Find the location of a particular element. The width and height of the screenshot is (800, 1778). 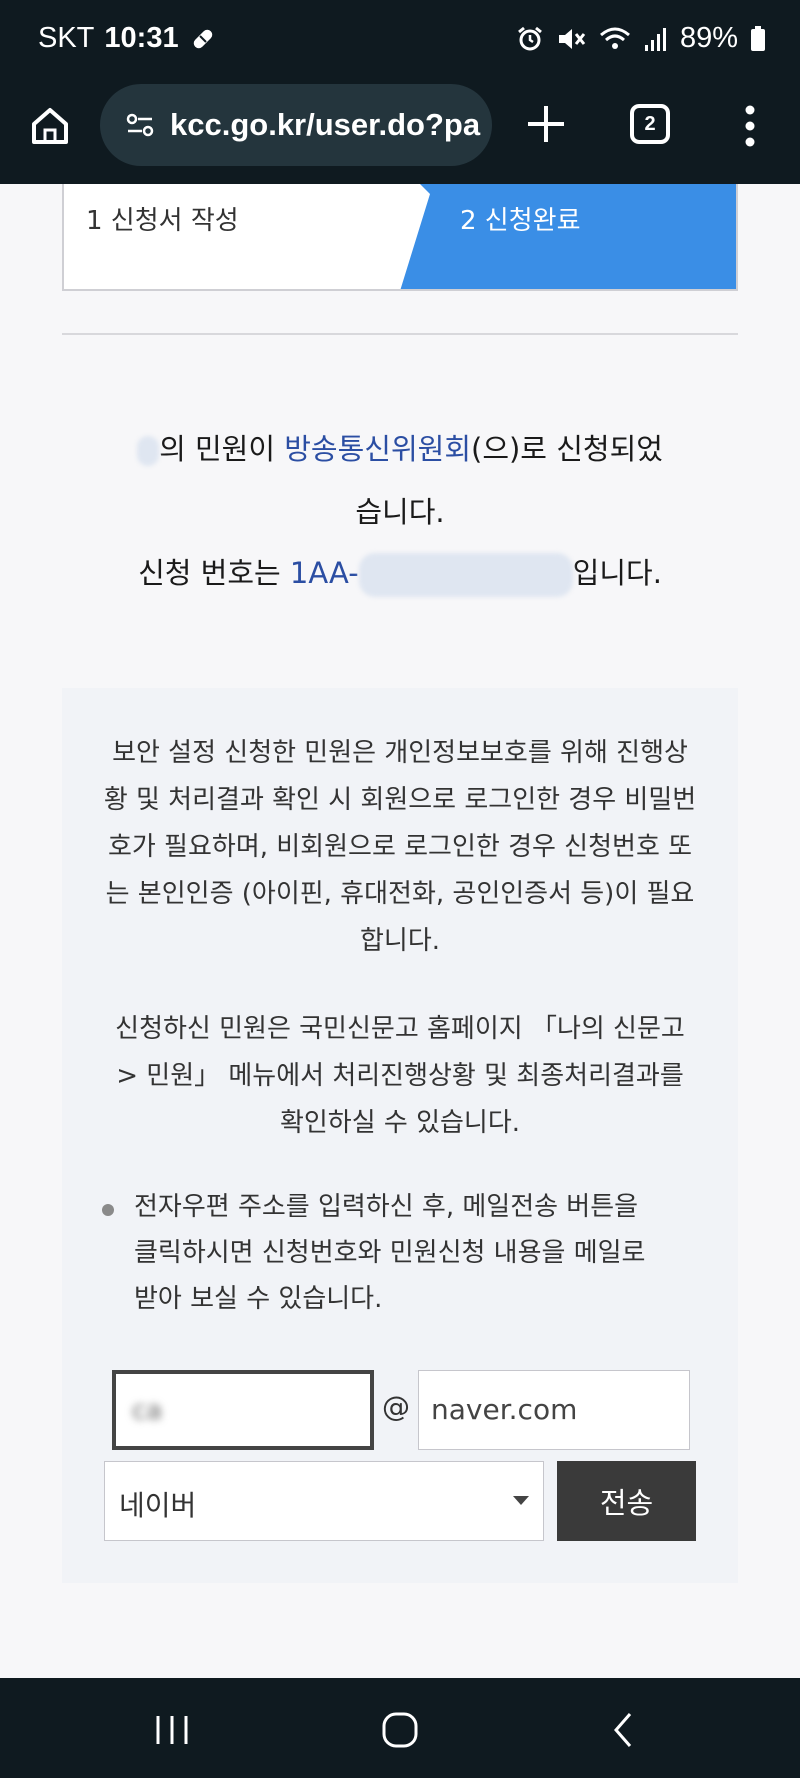

home-circle-icon is located at coordinates (400, 1730).